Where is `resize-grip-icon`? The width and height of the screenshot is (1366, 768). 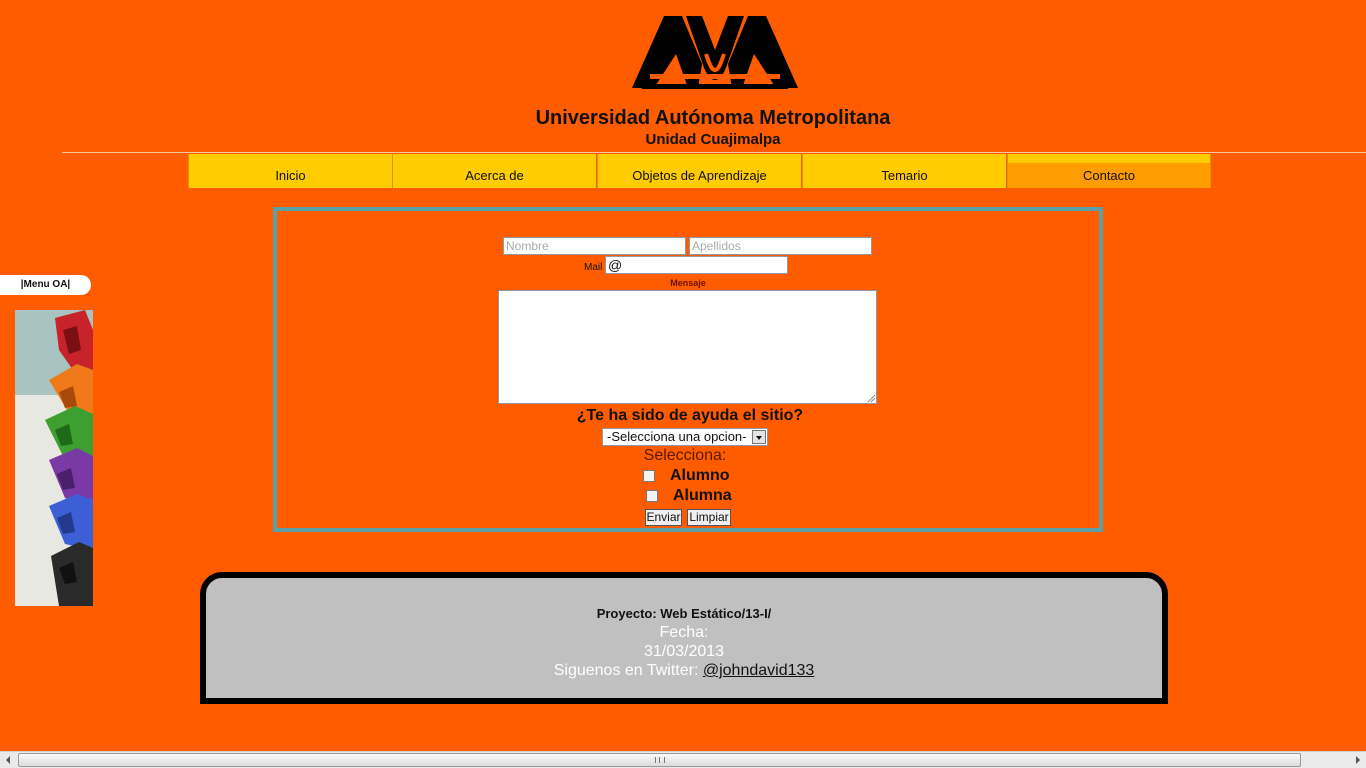 resize-grip-icon is located at coordinates (871, 398).